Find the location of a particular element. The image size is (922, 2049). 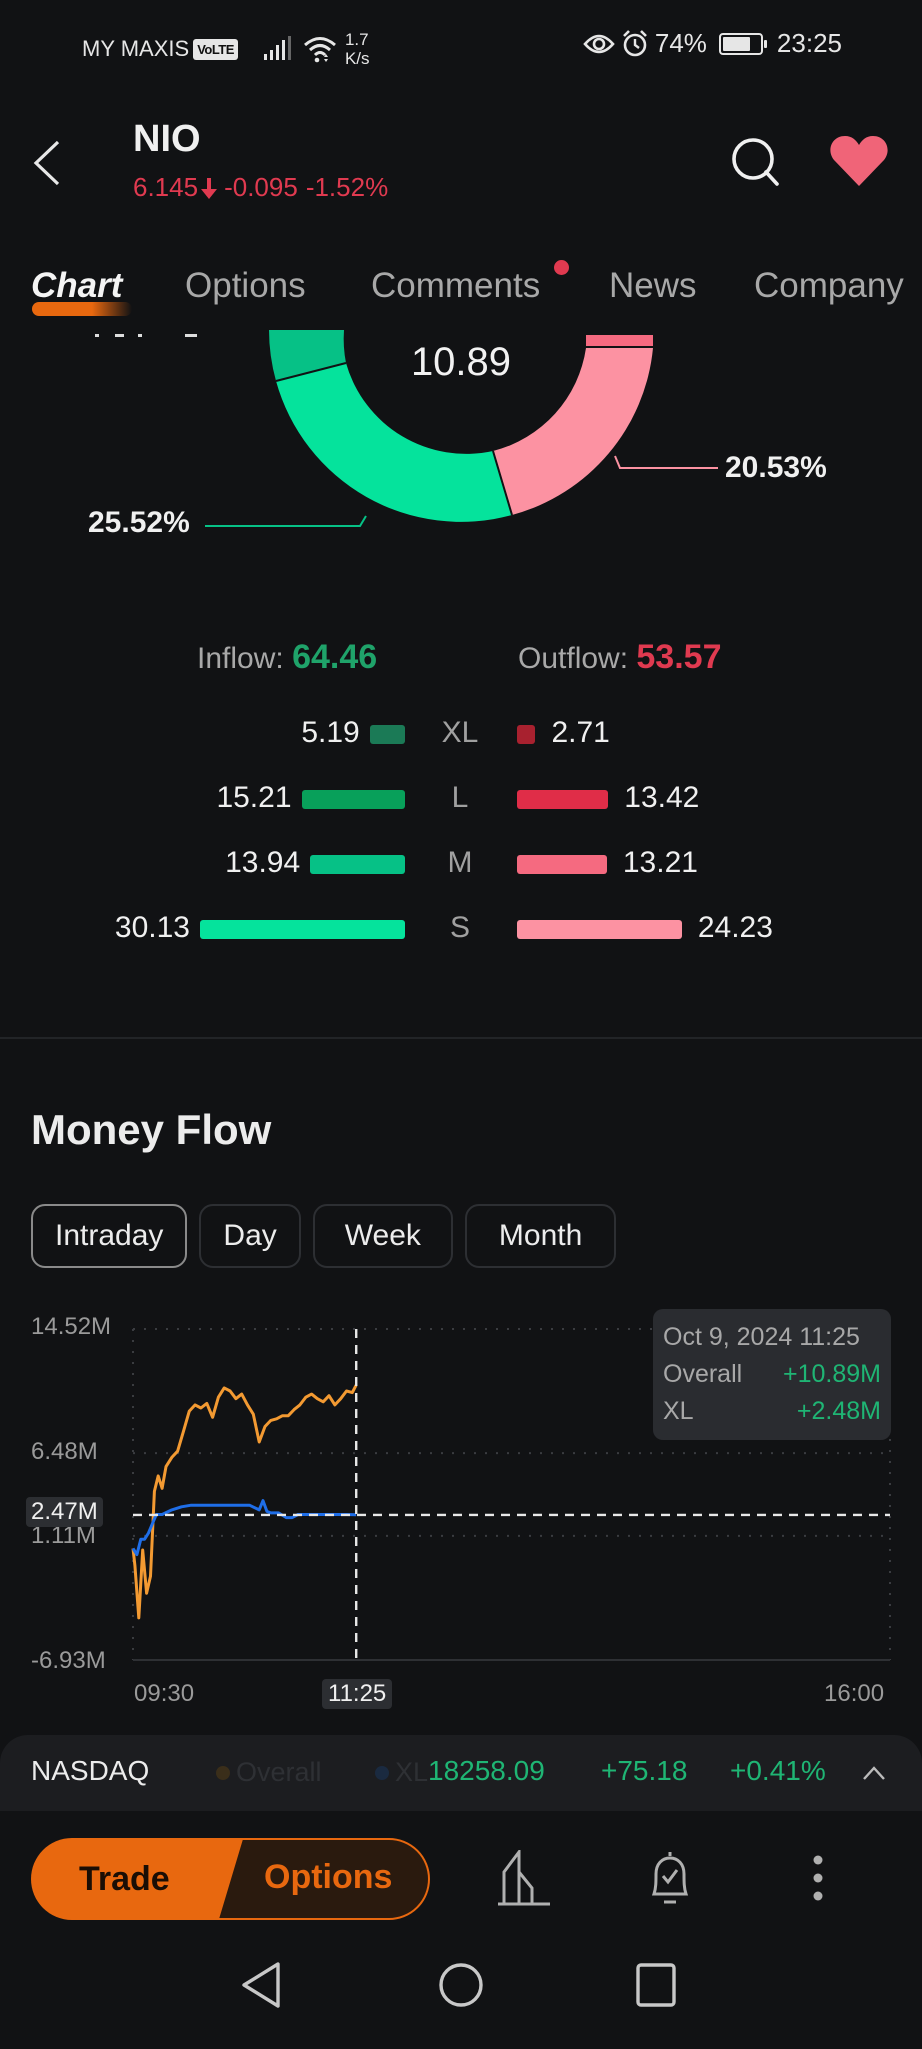

alarm-icon is located at coordinates (634, 42).